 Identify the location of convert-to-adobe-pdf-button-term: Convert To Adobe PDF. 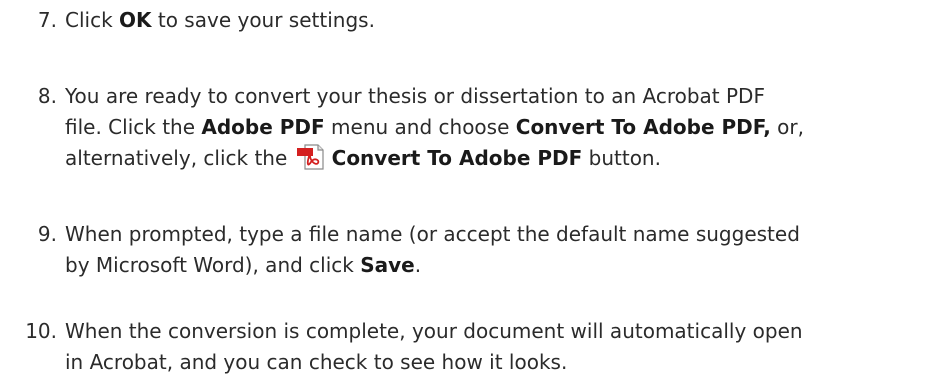
(457, 158).